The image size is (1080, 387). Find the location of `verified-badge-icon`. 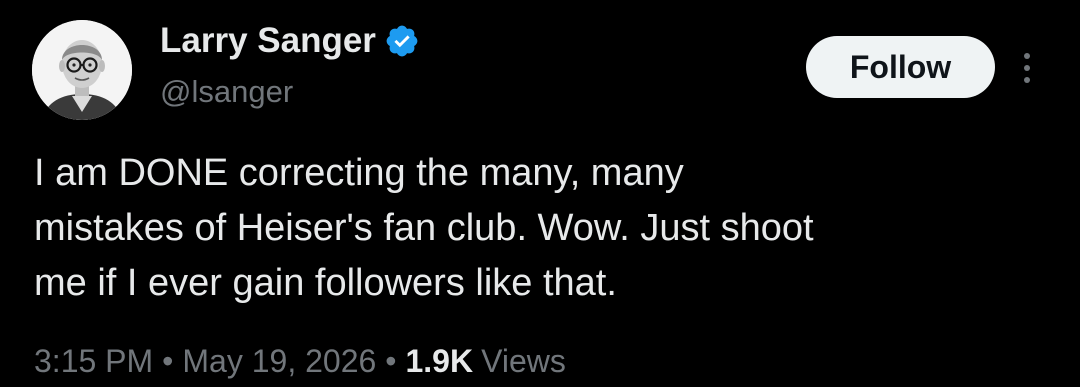

verified-badge-icon is located at coordinates (402, 41).